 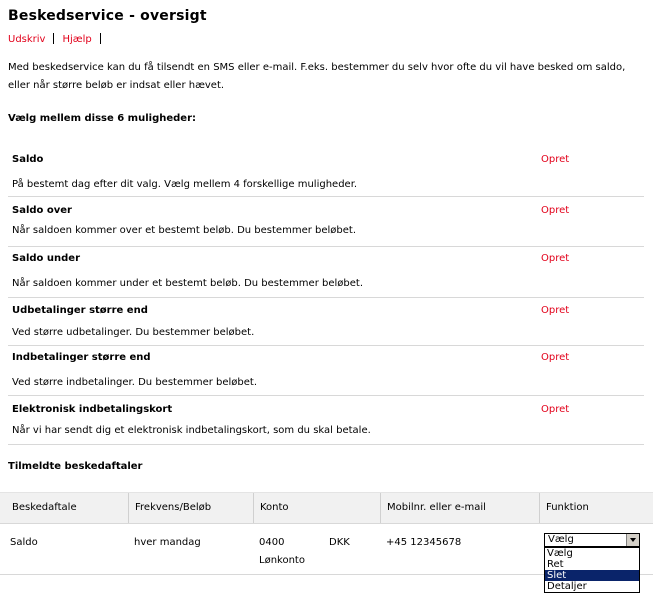 I want to click on option-title: Elektronisk indbetalingskort, so click(x=92, y=409).